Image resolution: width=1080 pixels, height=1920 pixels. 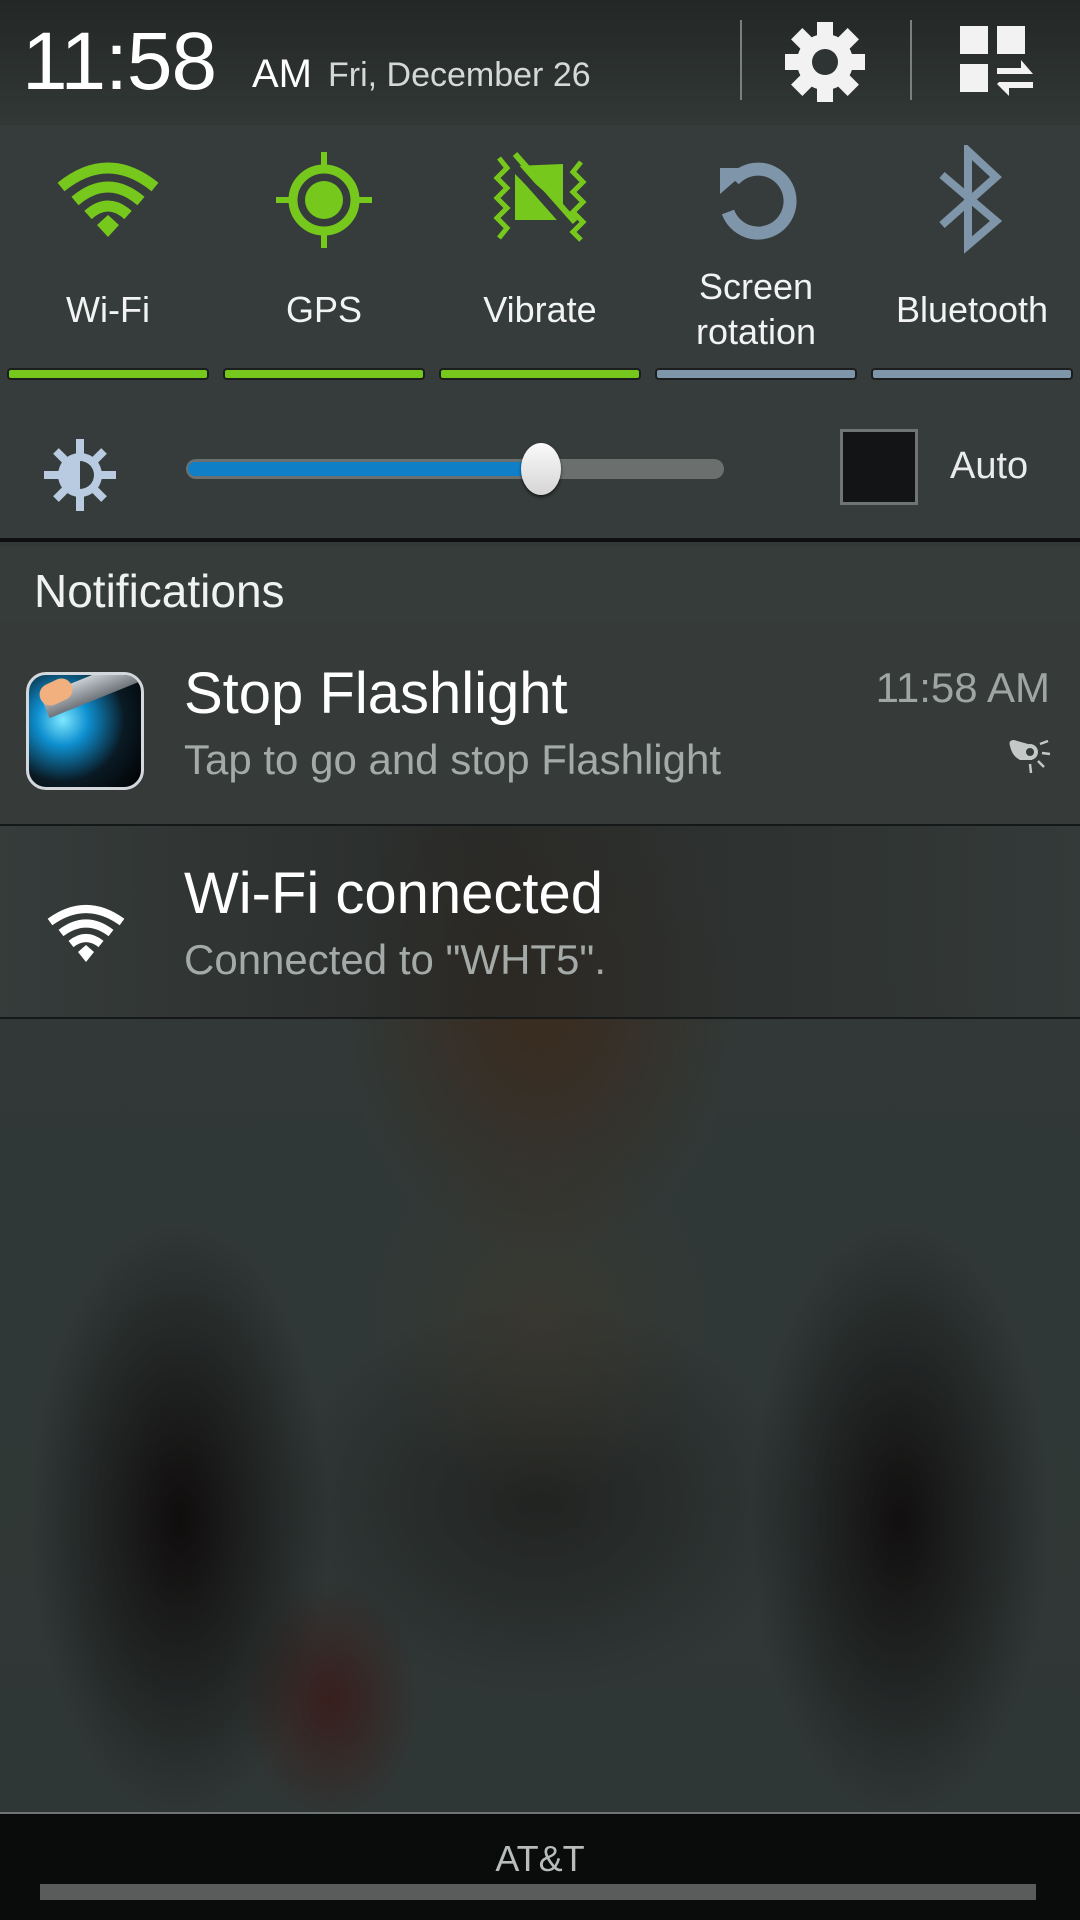 What do you see at coordinates (459, 75) in the screenshot?
I see `date-label: Fri, December 26` at bounding box center [459, 75].